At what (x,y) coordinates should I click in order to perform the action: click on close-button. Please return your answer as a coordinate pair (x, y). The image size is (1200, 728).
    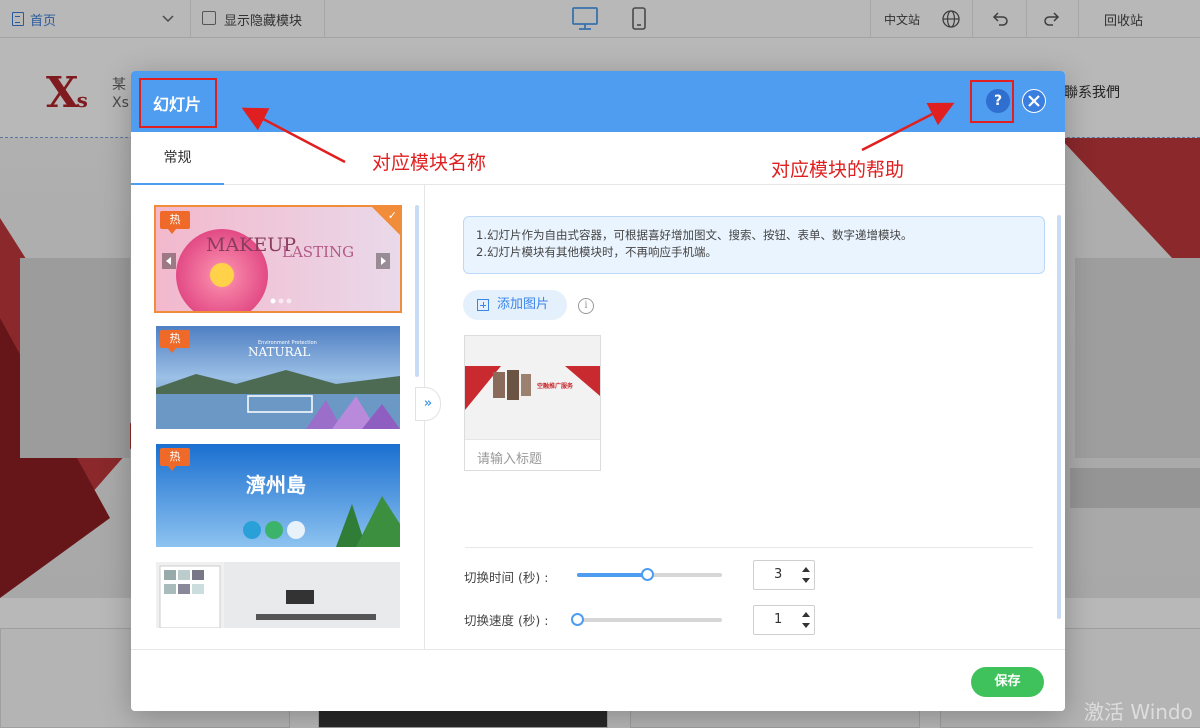
    Looking at the image, I should click on (1034, 101).